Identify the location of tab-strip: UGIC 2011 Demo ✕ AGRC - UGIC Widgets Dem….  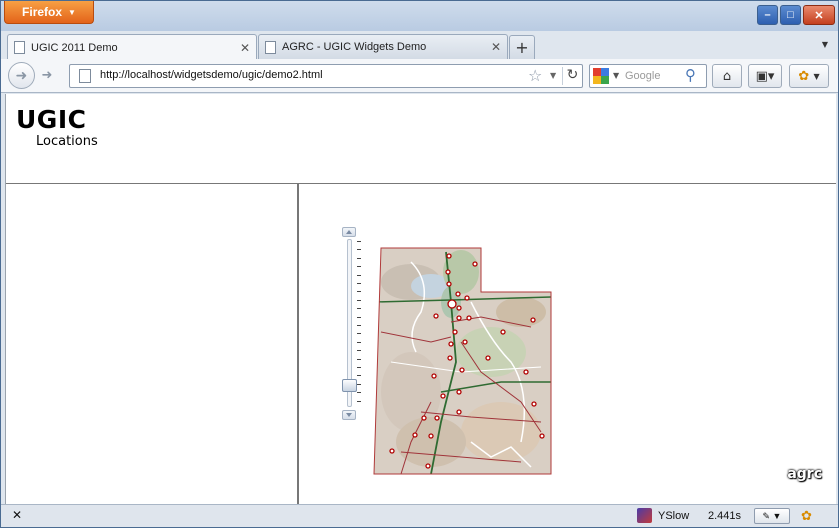
(419, 45).